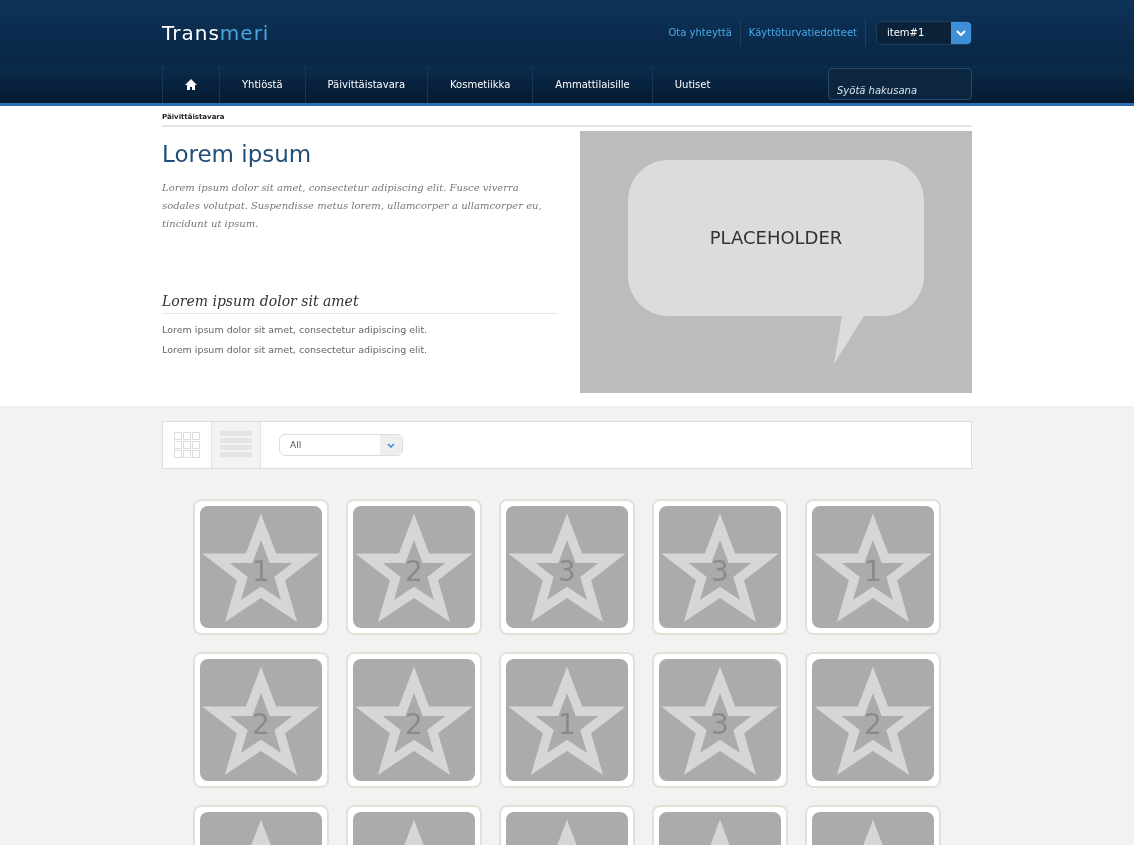 Image resolution: width=1134 pixels, height=845 pixels. Describe the element at coordinates (700, 32) in the screenshot. I see `header-link: Ota yhteyttä` at that location.